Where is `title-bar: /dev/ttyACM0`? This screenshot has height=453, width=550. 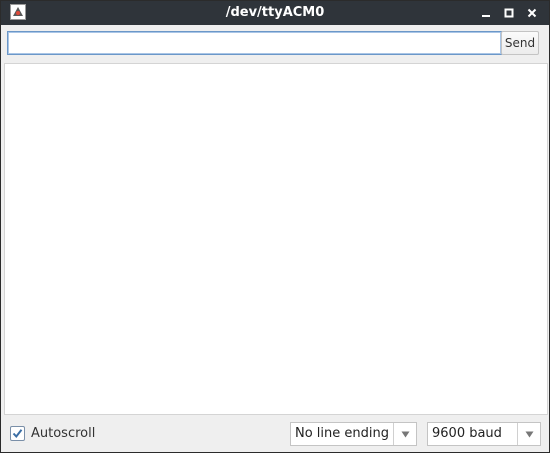
title-bar: /dev/ttyACM0 is located at coordinates (275, 13).